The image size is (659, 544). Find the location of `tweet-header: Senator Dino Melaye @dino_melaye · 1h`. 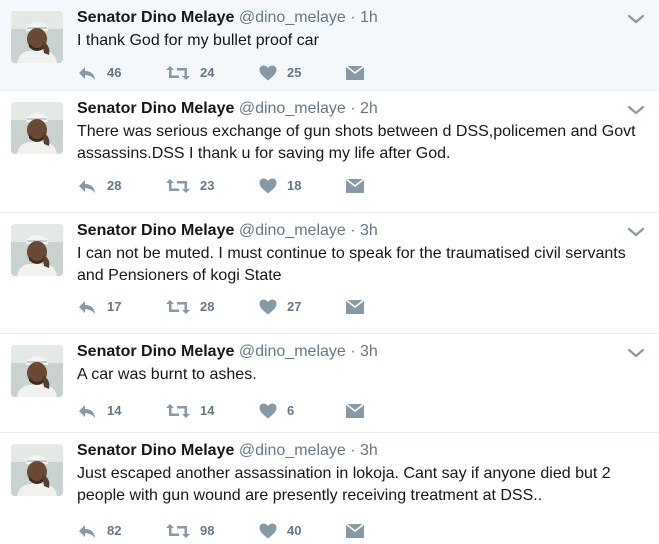

tweet-header: Senator Dino Melaye @dino_melaye · 1h is located at coordinates (227, 18).